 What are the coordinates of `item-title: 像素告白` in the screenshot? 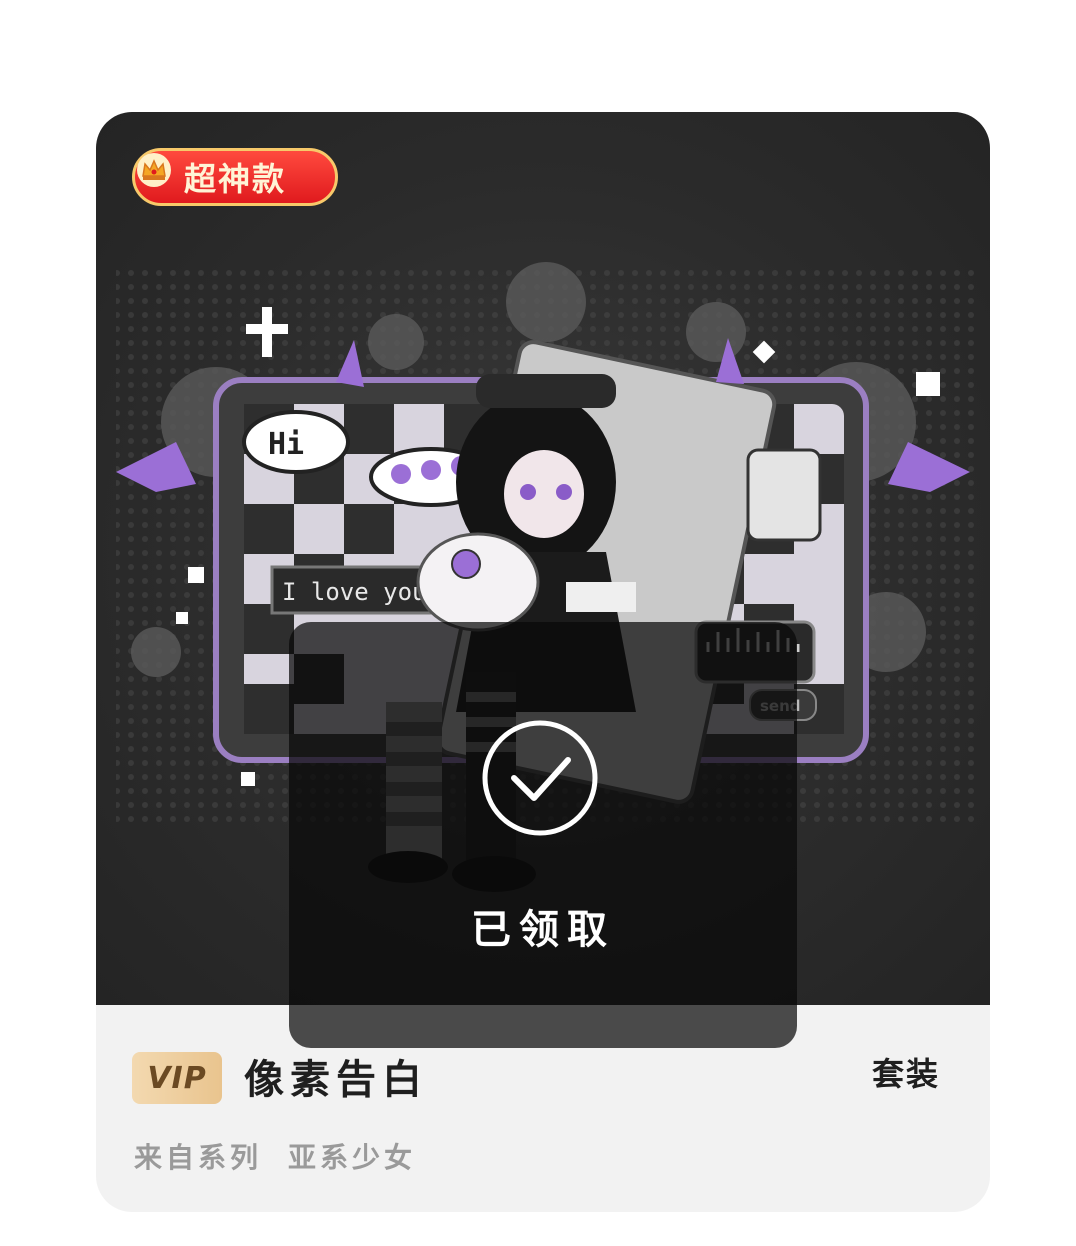 It's located at (336, 1080).